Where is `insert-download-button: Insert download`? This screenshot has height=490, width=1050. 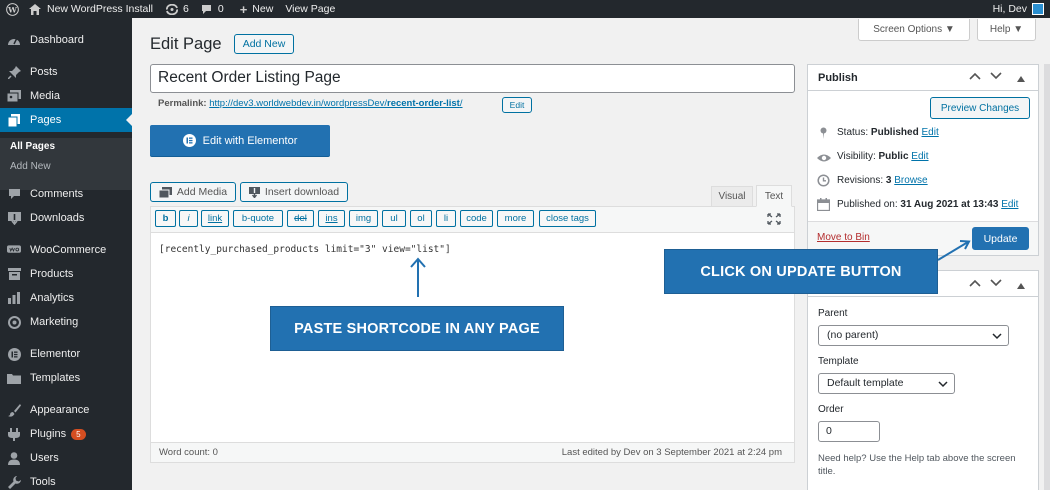 insert-download-button: Insert download is located at coordinates (294, 192).